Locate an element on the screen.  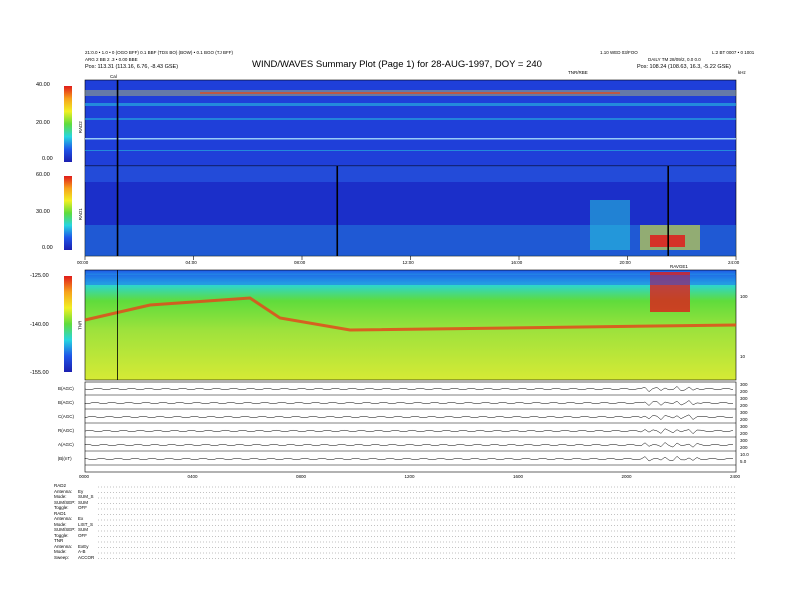
rad1-panel is located at coordinates (410, 211).